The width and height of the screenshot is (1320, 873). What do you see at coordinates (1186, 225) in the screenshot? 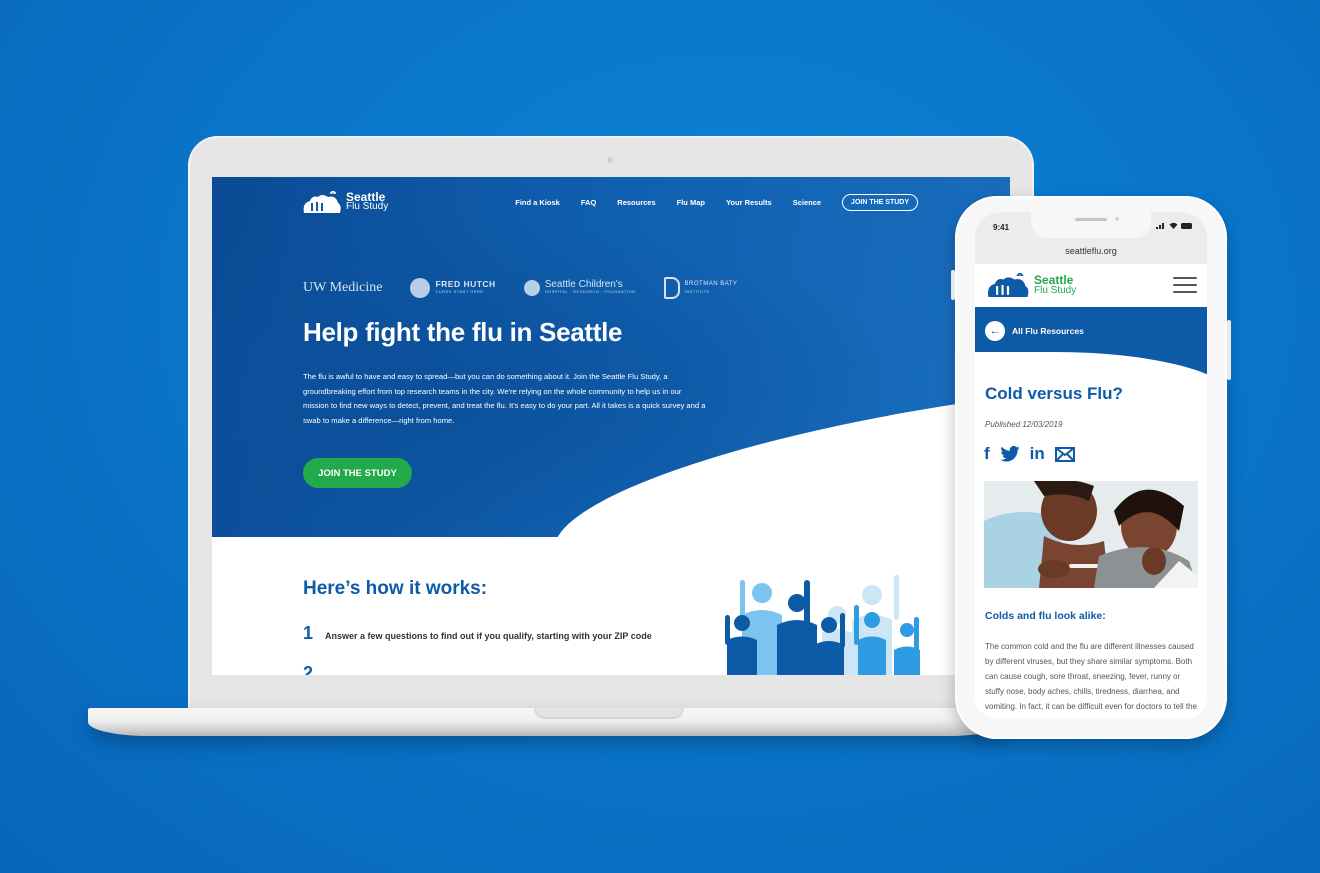
I see `battery-icon` at bounding box center [1186, 225].